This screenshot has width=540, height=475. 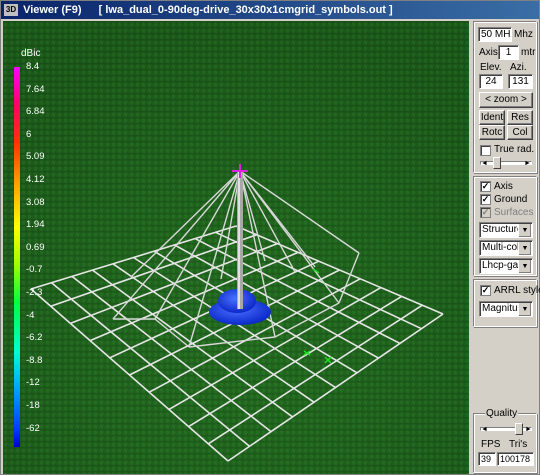 I want to click on legend-tick-label: 3.08, so click(x=35, y=202).